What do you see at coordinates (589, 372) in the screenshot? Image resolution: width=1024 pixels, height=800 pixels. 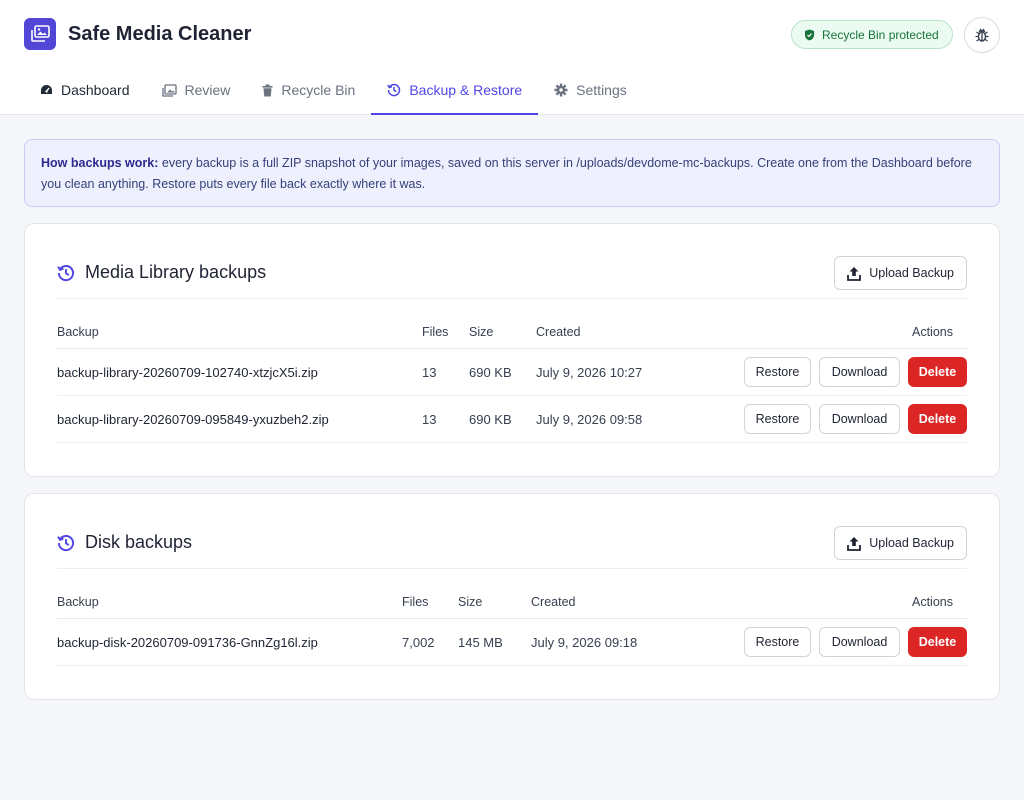 I see `backup-created: July 9, 2026 10:27` at bounding box center [589, 372].